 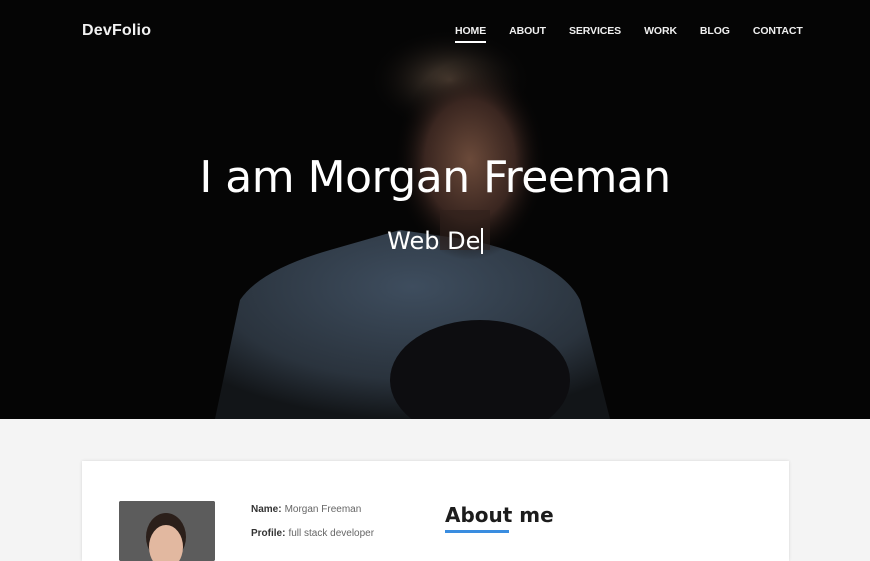 I want to click on main-nav: HOME ABOUT SERVICES WORK BLOG CONTACT, so click(x=640, y=34).